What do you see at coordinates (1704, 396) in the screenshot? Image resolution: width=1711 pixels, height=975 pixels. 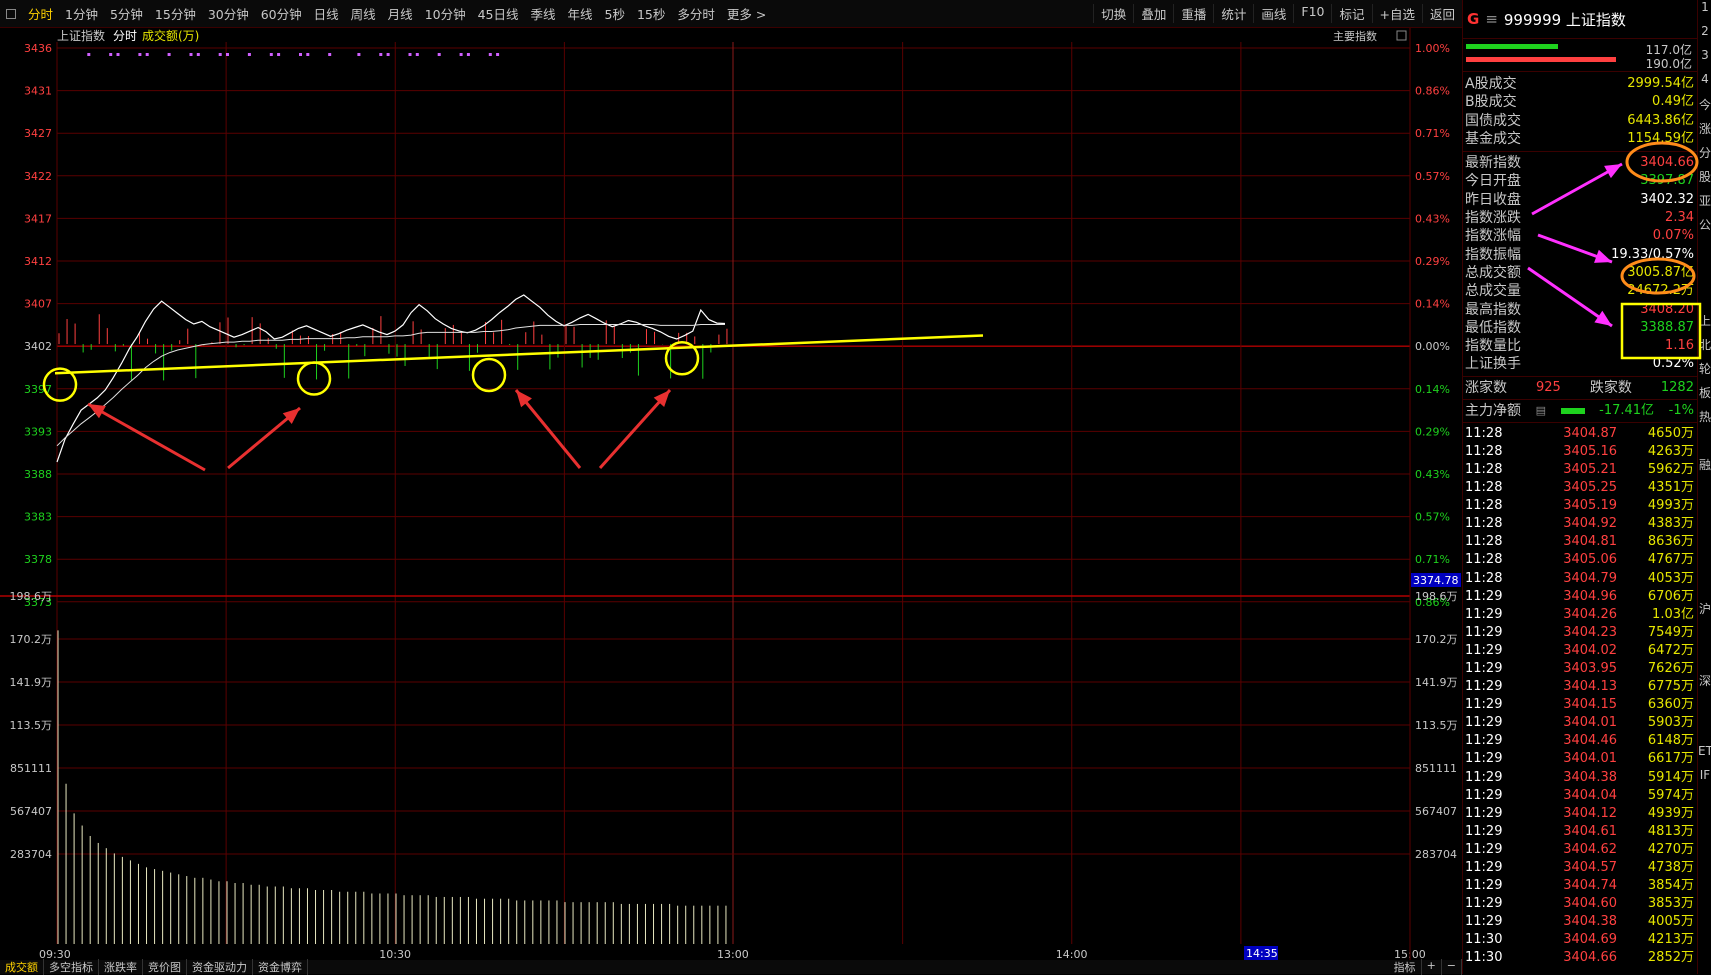 I see `side-strip-item: 板` at bounding box center [1704, 396].